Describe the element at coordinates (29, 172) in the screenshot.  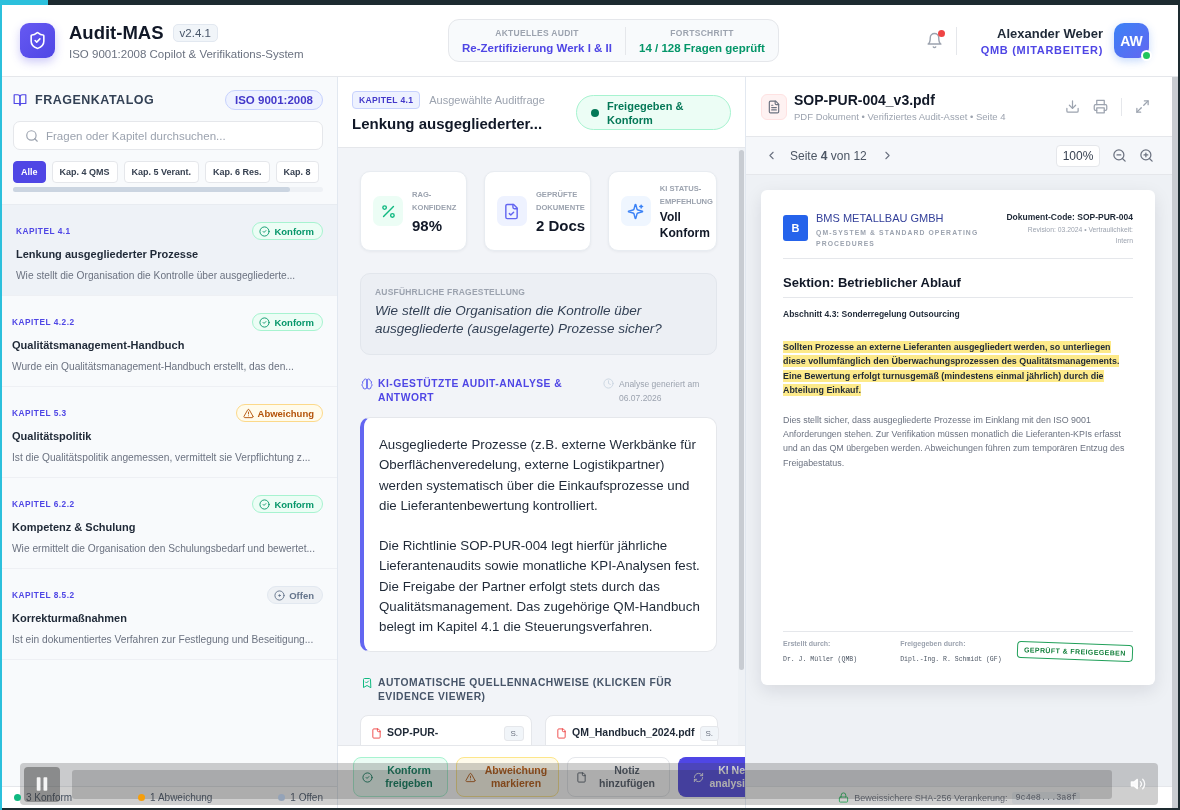
I see `filter-chip: Alle` at that location.